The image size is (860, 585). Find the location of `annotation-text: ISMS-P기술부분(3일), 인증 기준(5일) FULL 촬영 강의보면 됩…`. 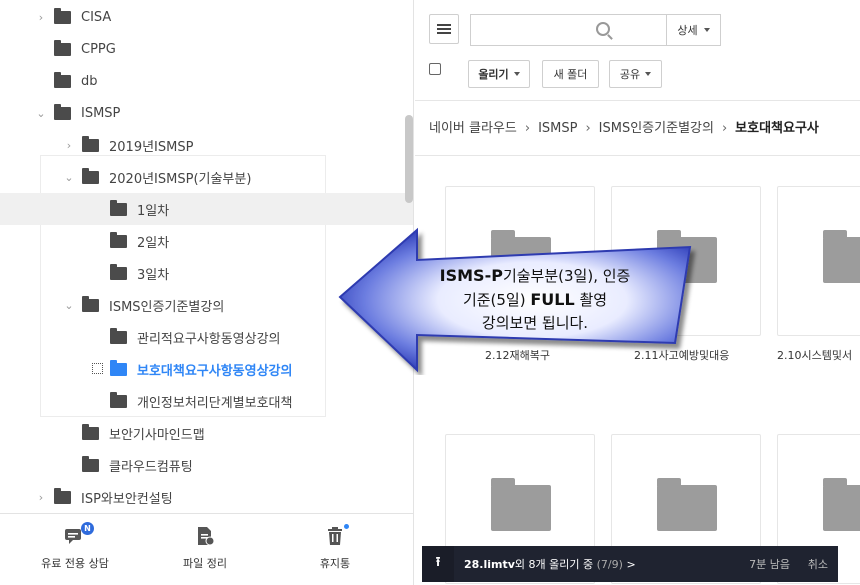

annotation-text: ISMS-P기술부분(3일), 인증 기준(5일) FULL 촬영 강의보면 됩… is located at coordinates (535, 299).